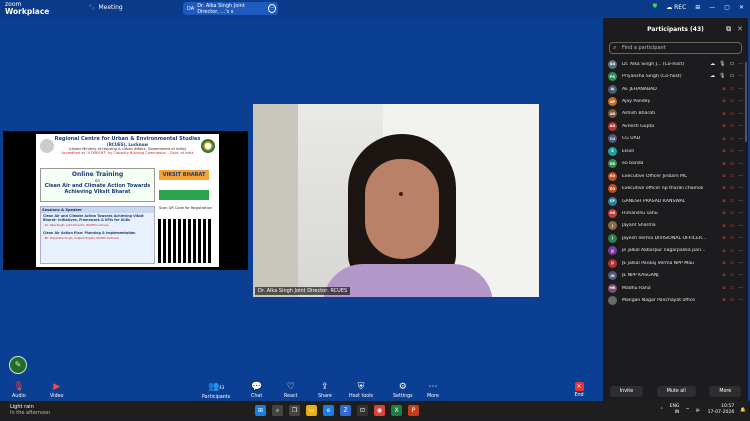  I want to click on more-button: More, so click(725, 391).